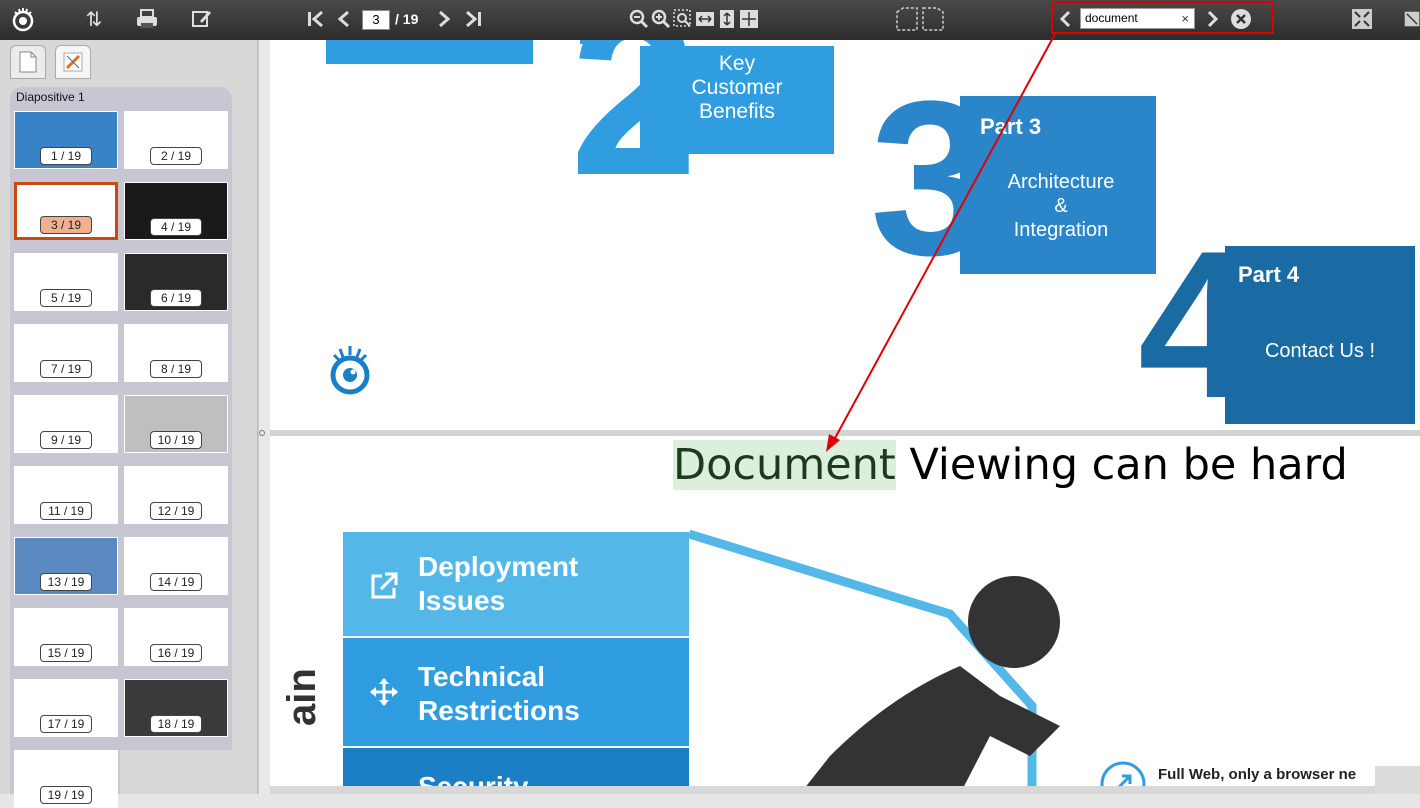 The image size is (1420, 808). I want to click on thumbnail-label: 5 / 19, so click(66, 298).